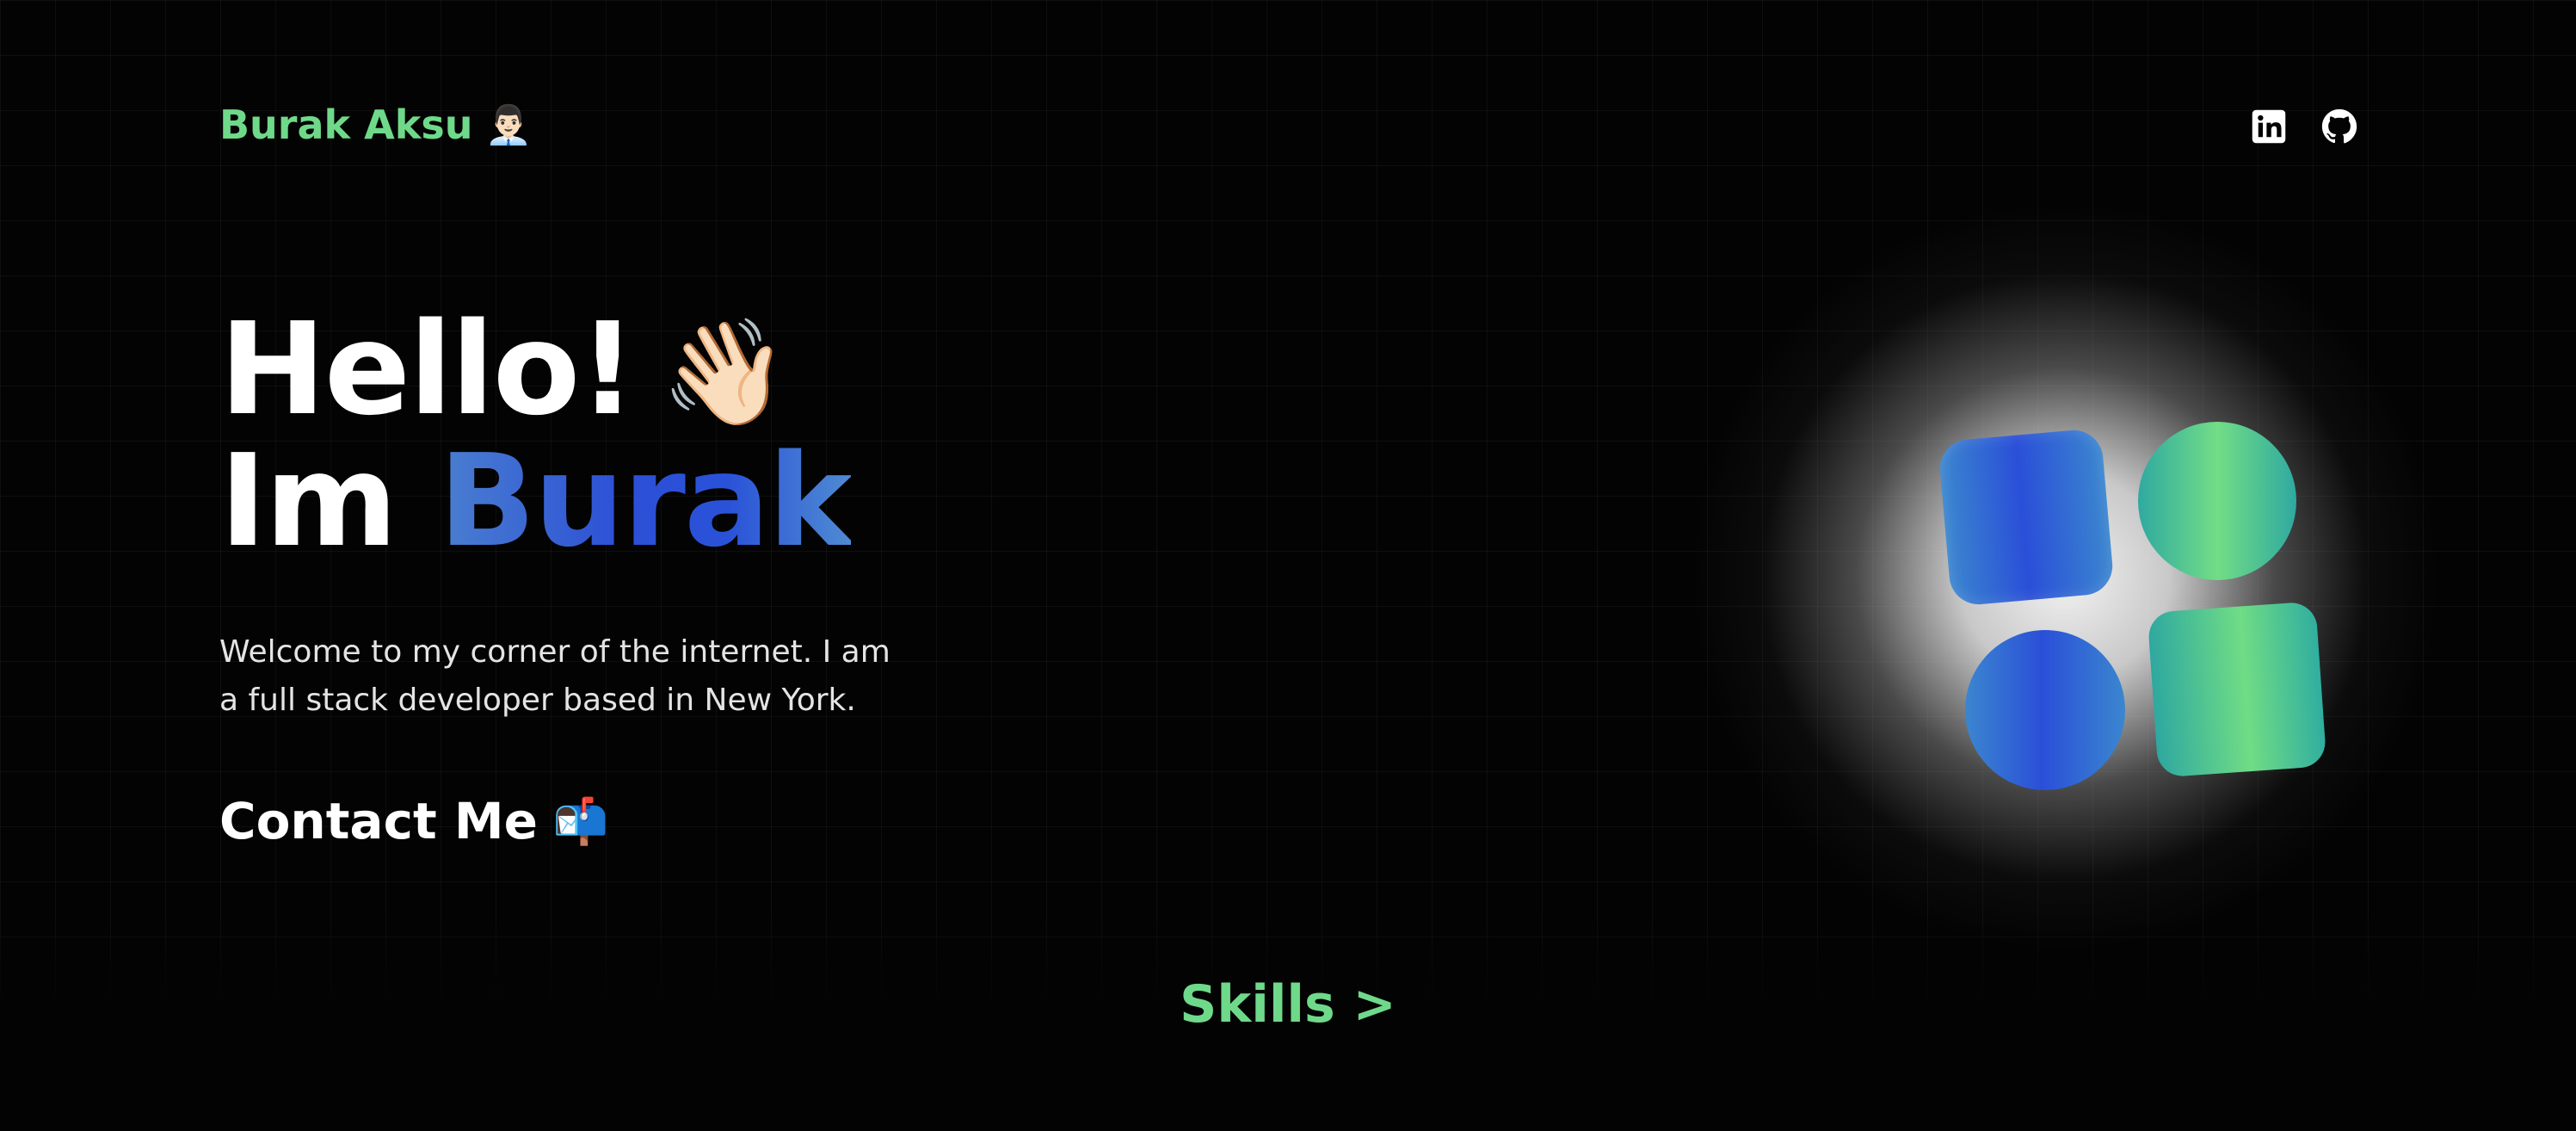  I want to click on linkedin-icon, so click(2269, 126).